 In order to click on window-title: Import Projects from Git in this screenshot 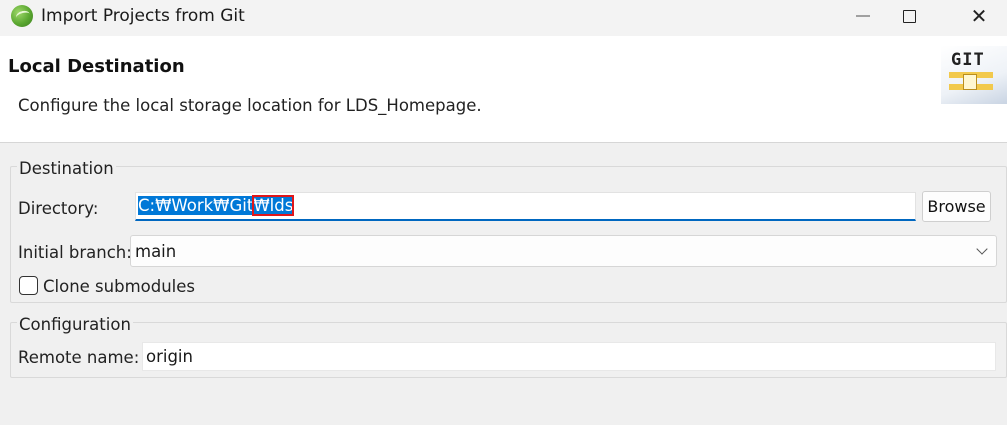, I will do `click(143, 16)`.